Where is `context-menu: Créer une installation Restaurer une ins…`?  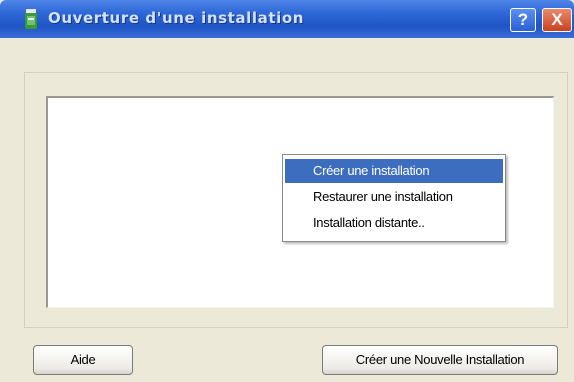 context-menu: Créer une installation Restaurer une ins… is located at coordinates (394, 198).